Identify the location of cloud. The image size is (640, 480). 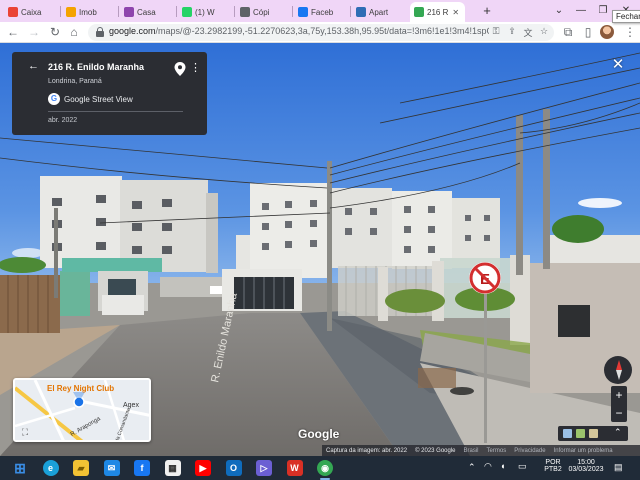
(600, 203).